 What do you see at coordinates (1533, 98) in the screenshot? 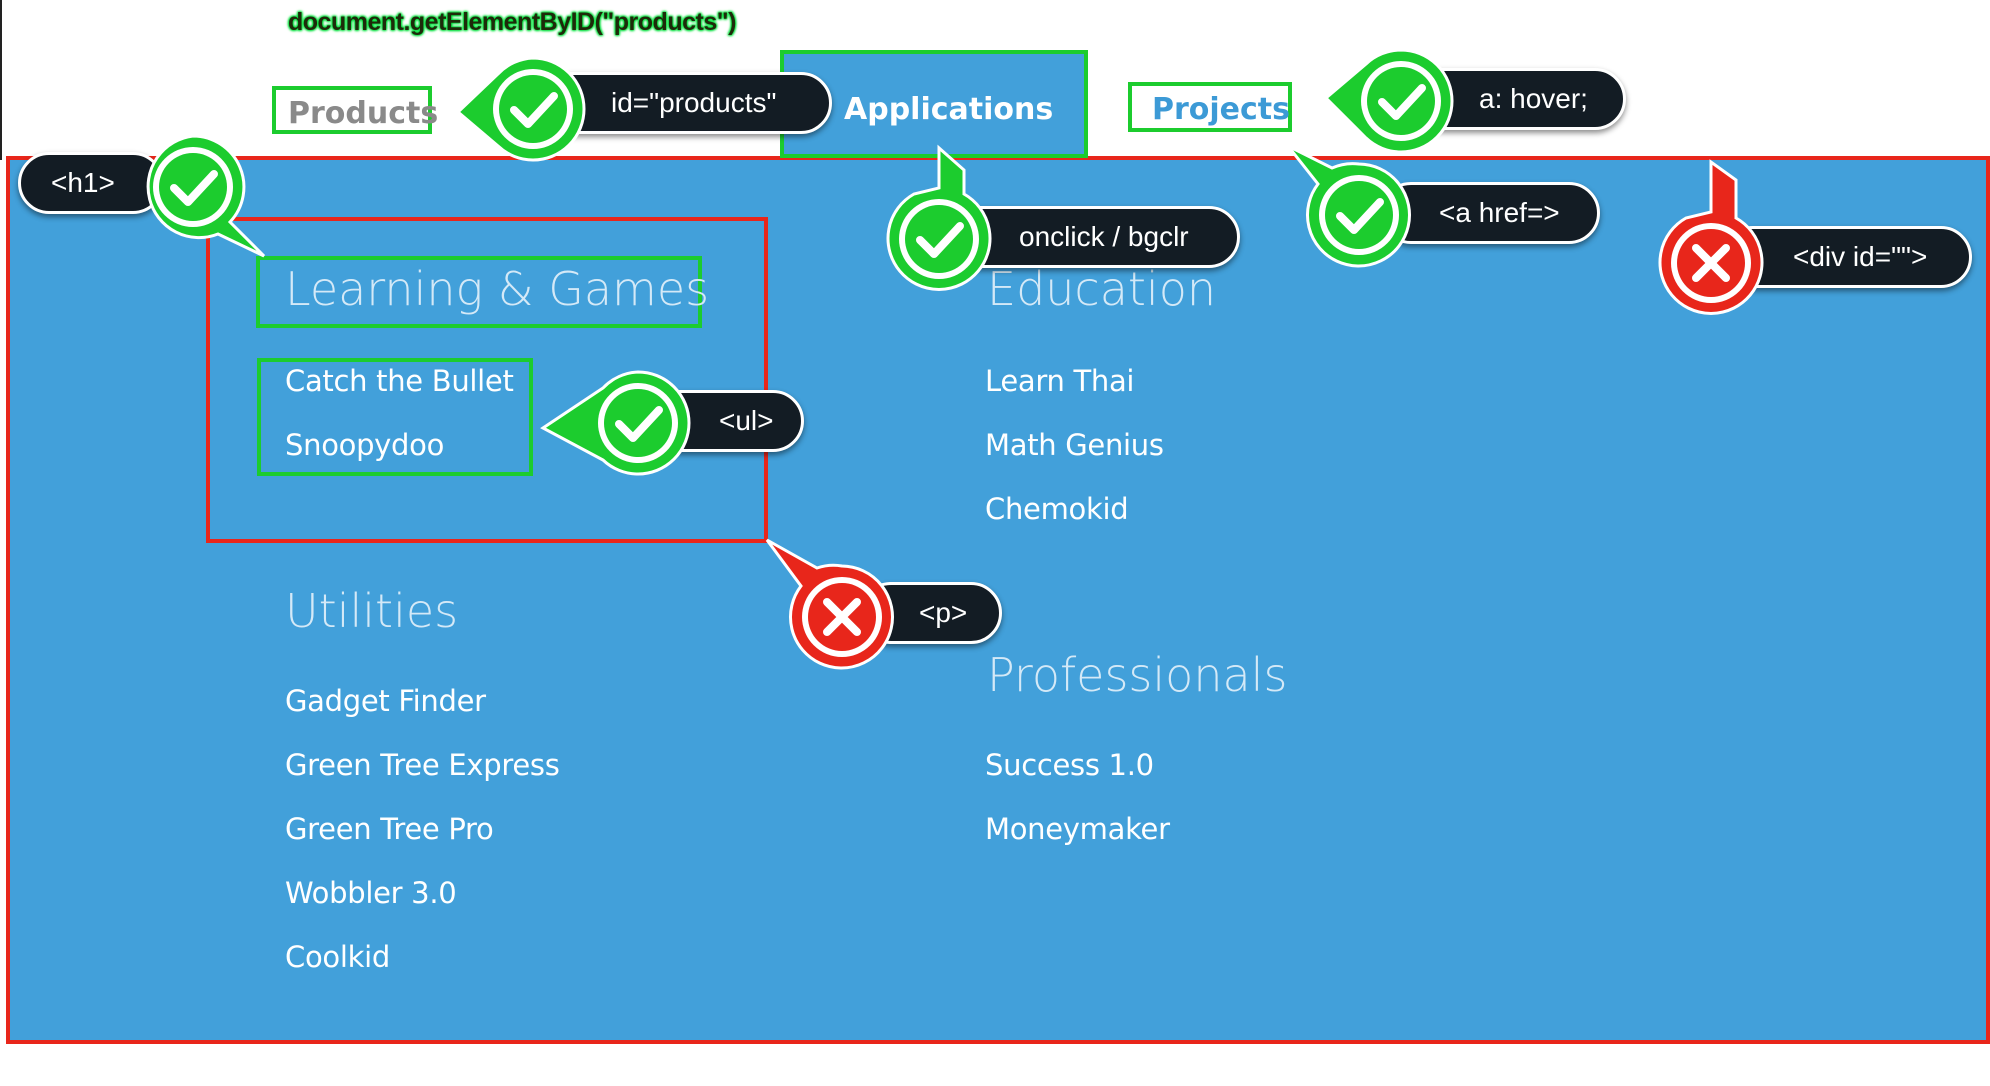
I see `annotation-text: a: hover;` at bounding box center [1533, 98].